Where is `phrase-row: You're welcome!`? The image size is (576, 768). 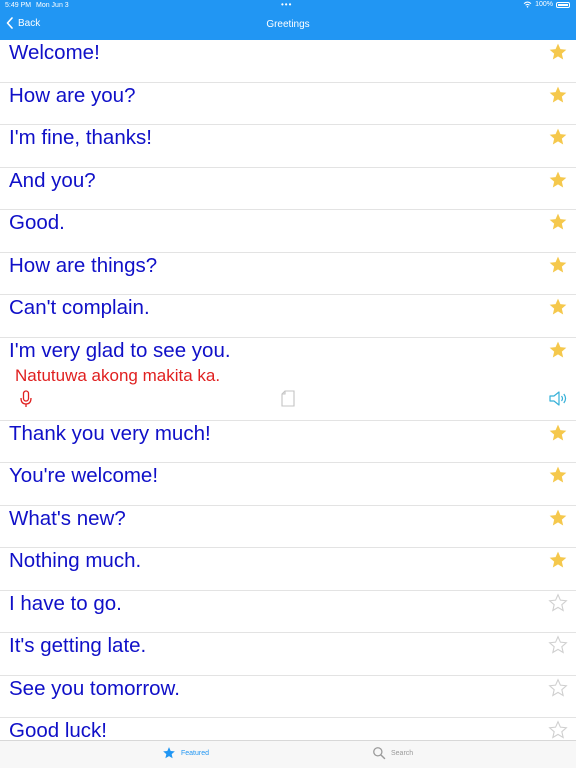 phrase-row: You're welcome! is located at coordinates (288, 484).